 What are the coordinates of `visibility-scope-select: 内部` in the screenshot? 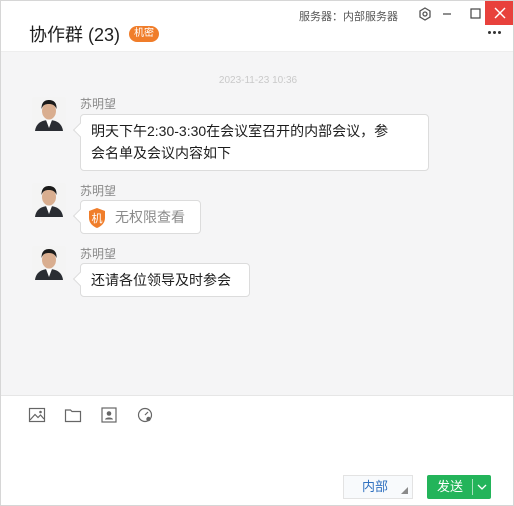 It's located at (378, 487).